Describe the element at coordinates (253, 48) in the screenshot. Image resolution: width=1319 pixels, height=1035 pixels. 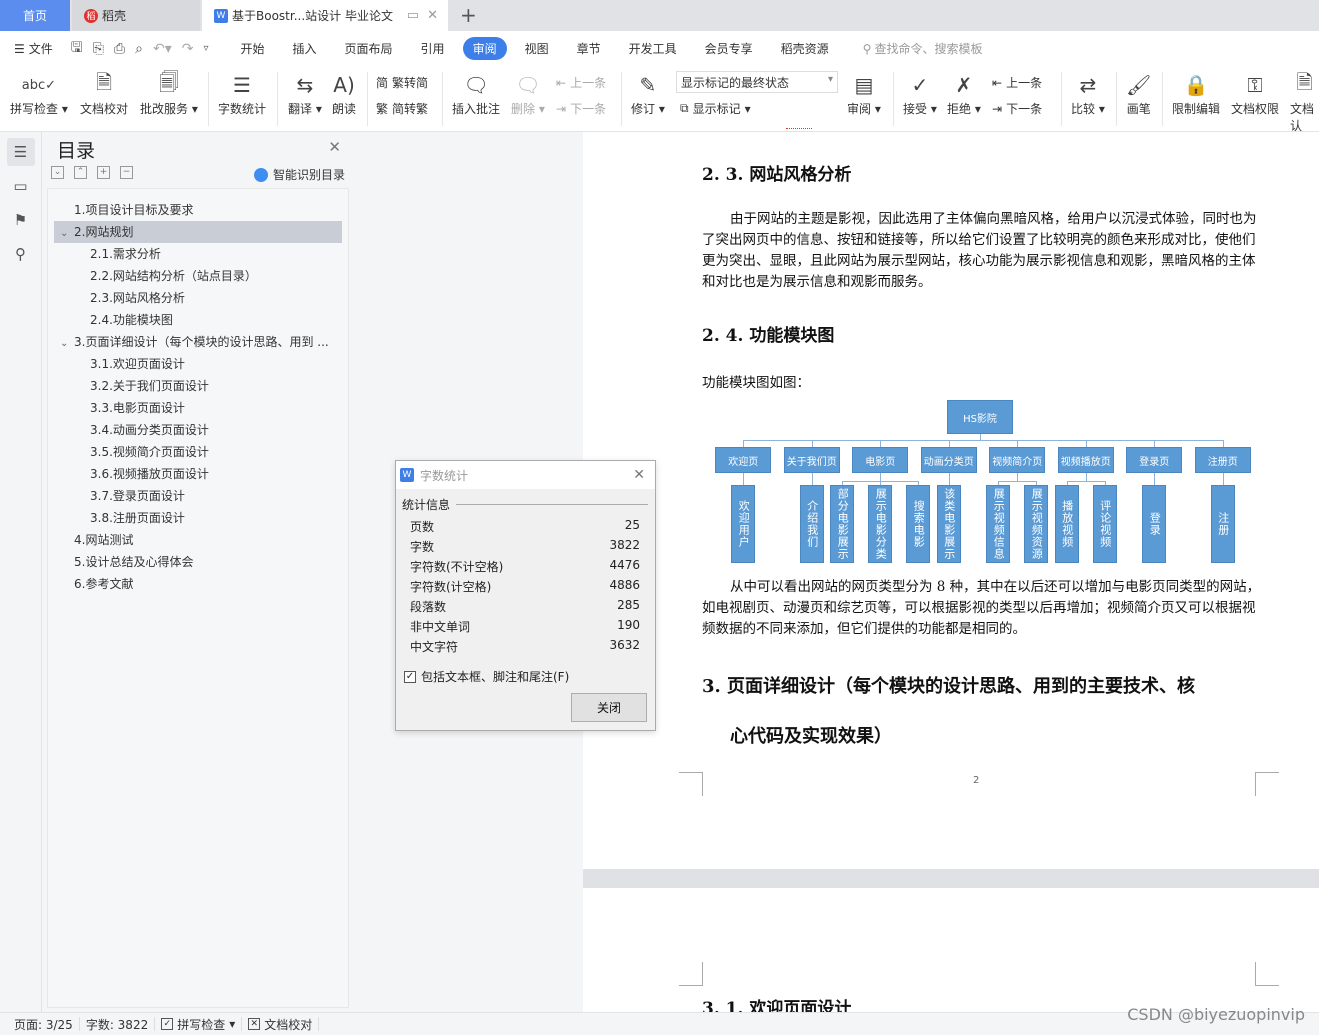
I see `menu-tab: 开始` at that location.